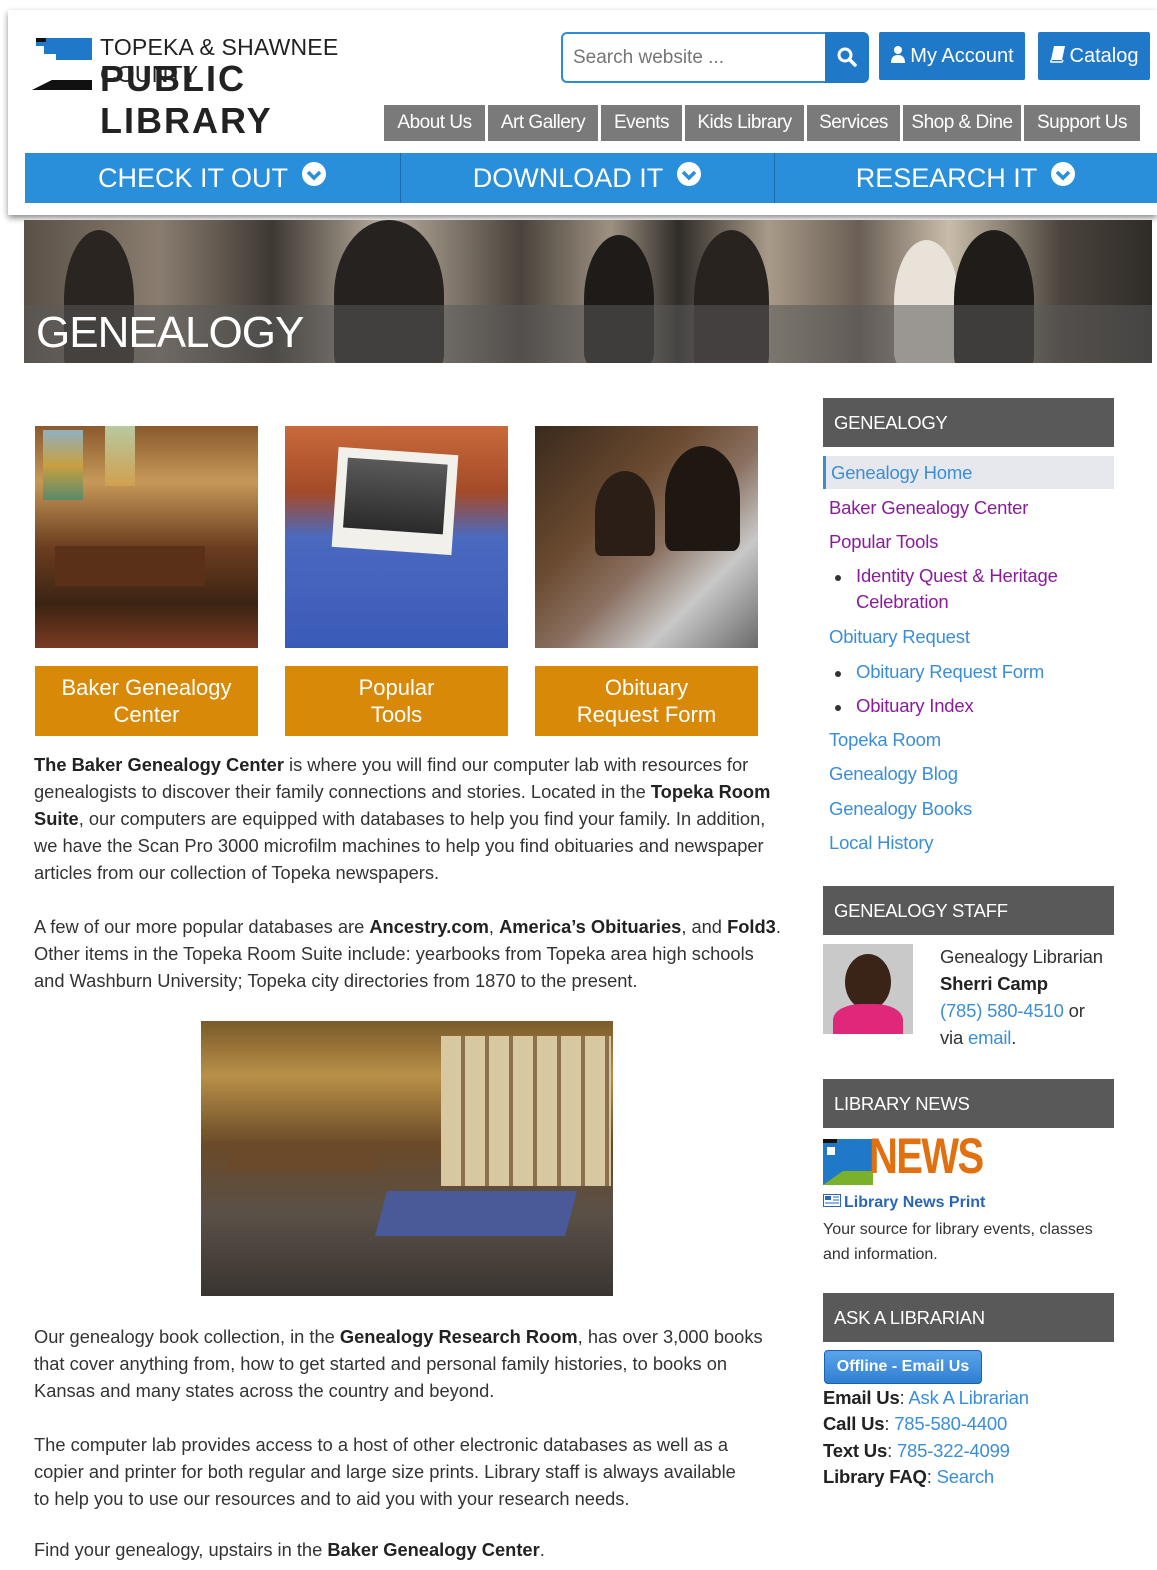  Describe the element at coordinates (641, 123) in the screenshot. I see `nav-events: Events` at that location.